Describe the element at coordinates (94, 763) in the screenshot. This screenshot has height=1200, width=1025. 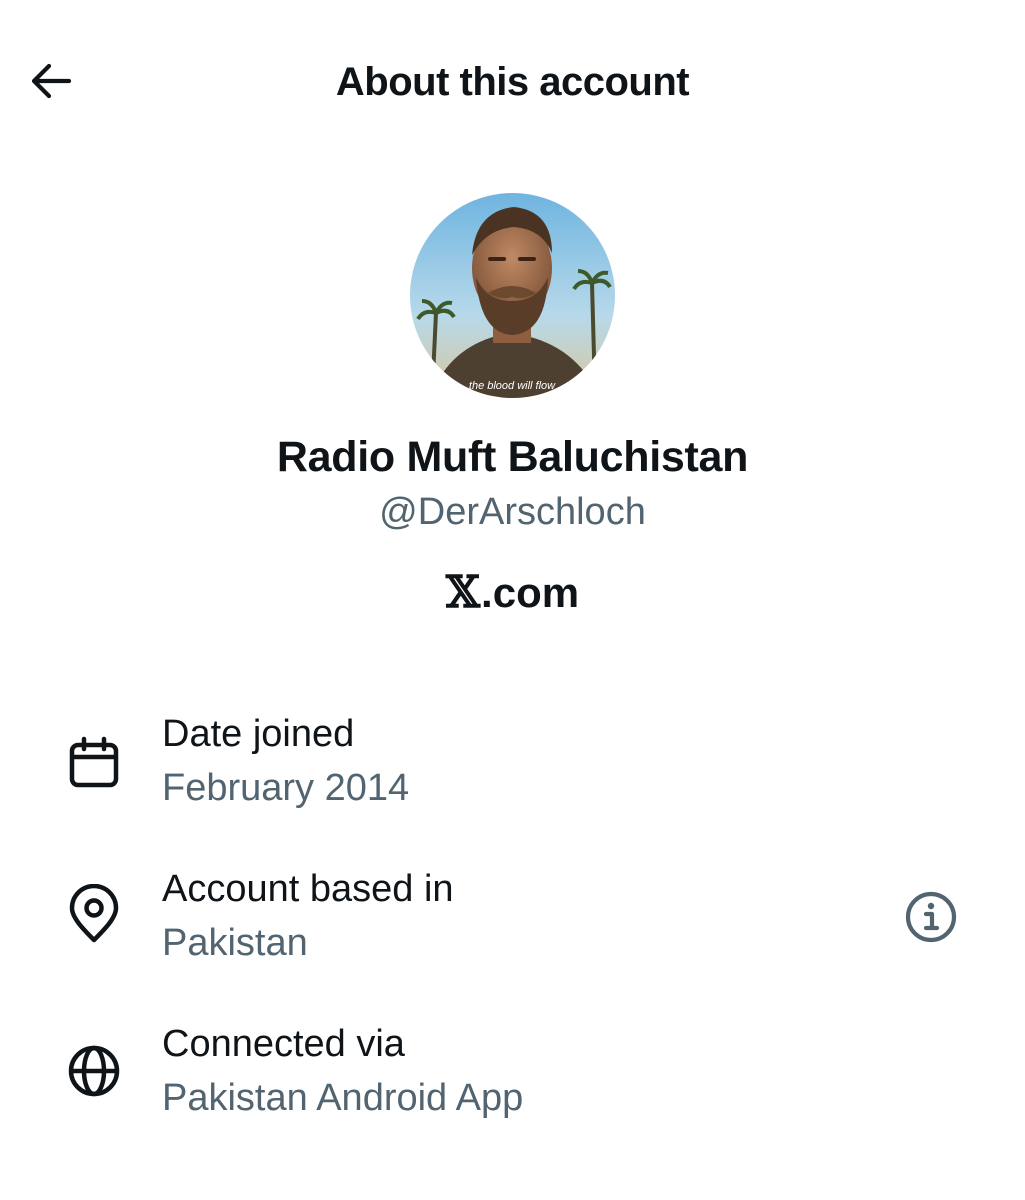
I see `calendar-icon` at that location.